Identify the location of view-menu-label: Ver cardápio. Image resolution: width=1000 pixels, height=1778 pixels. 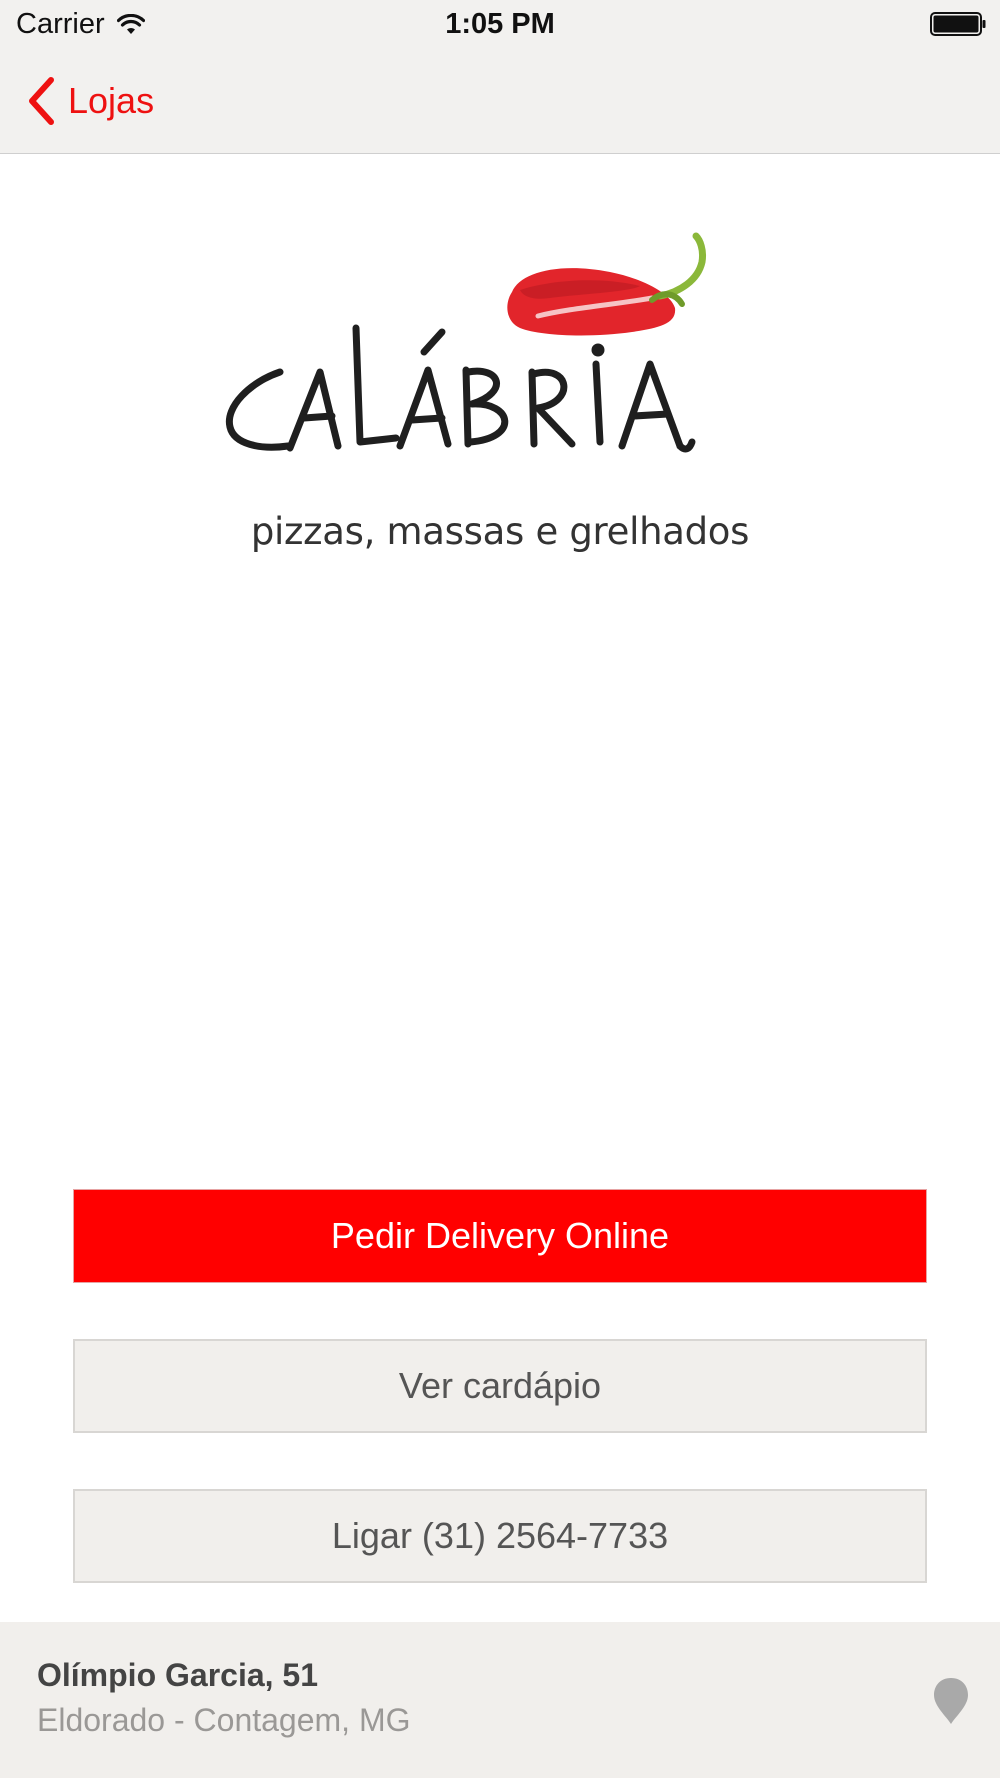
(500, 1385).